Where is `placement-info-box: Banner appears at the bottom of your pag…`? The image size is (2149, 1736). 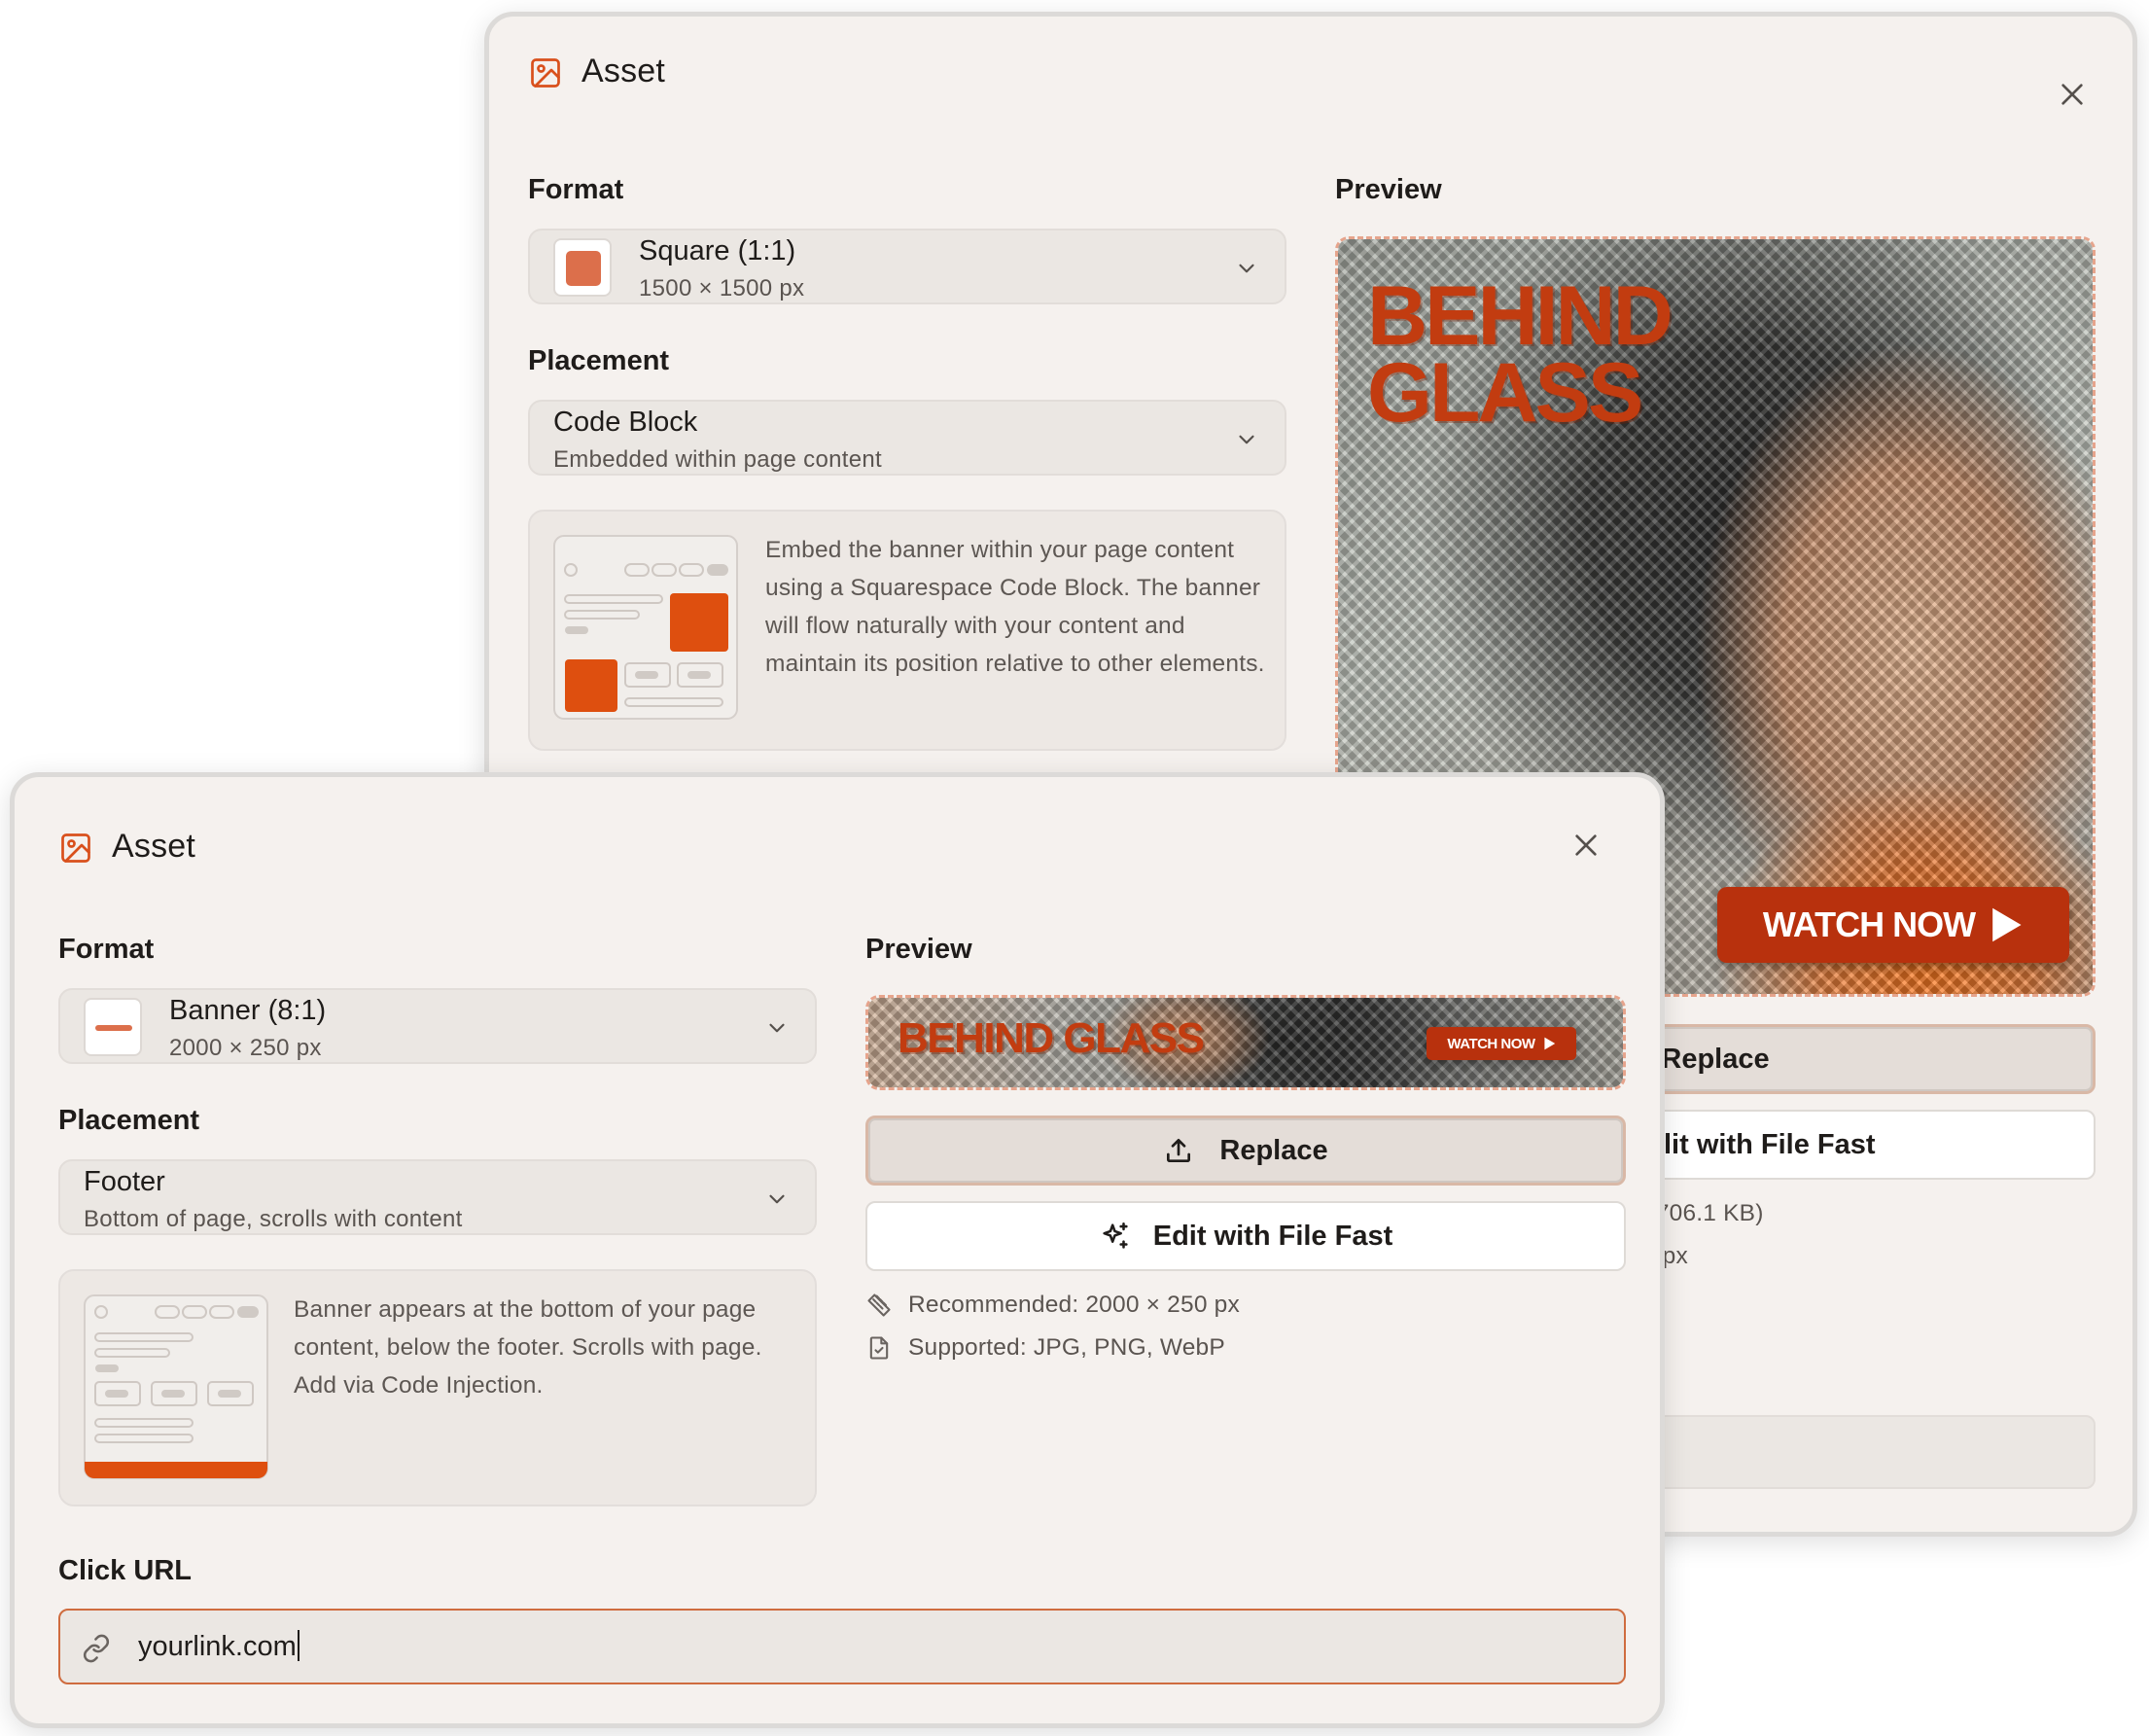
placement-info-box: Banner appears at the bottom of your pag… is located at coordinates (437, 1387).